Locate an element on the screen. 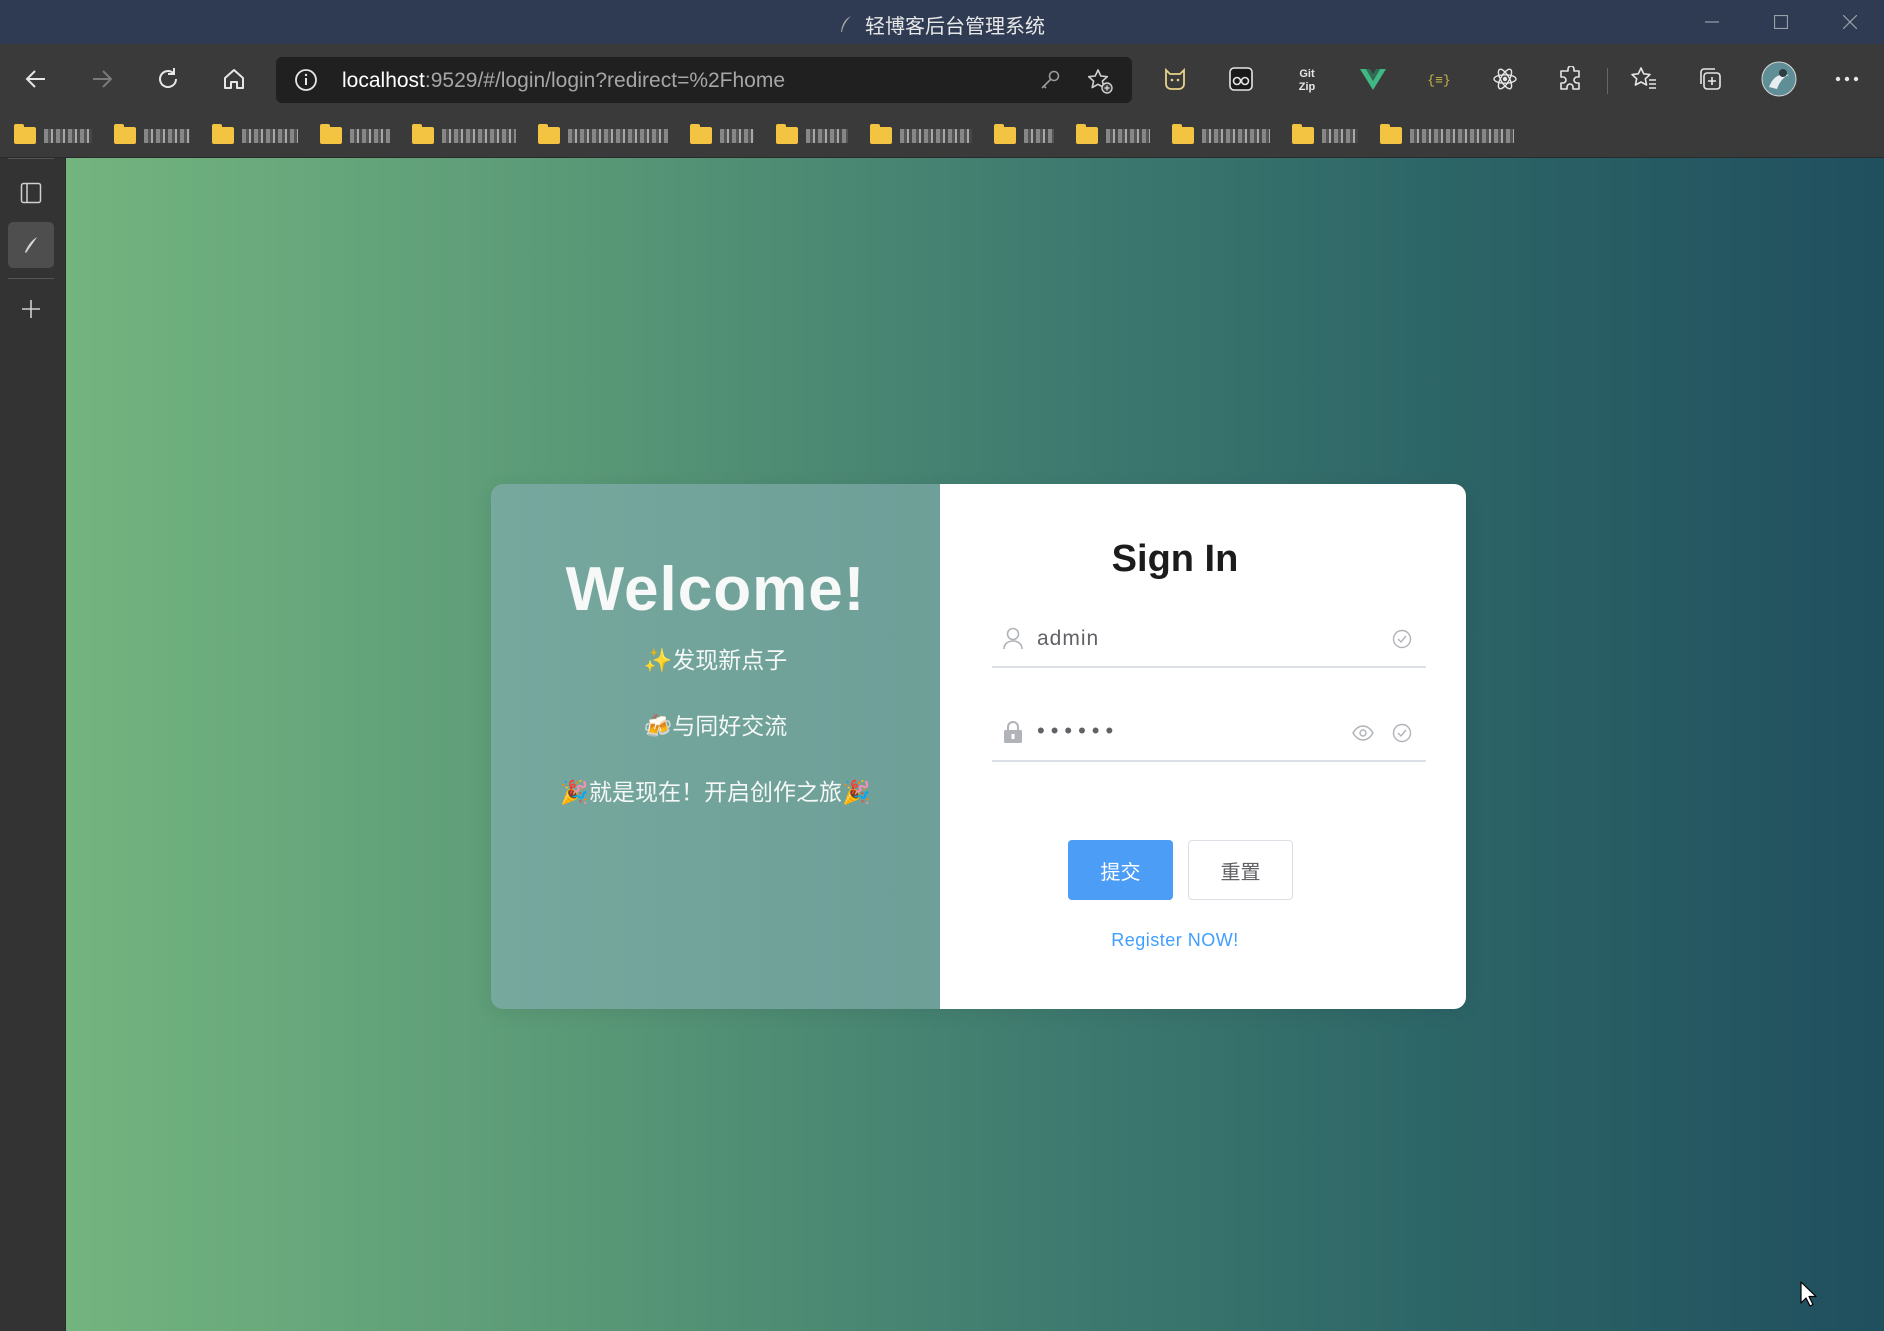 The width and height of the screenshot is (1884, 1331). home-button is located at coordinates (234, 79).